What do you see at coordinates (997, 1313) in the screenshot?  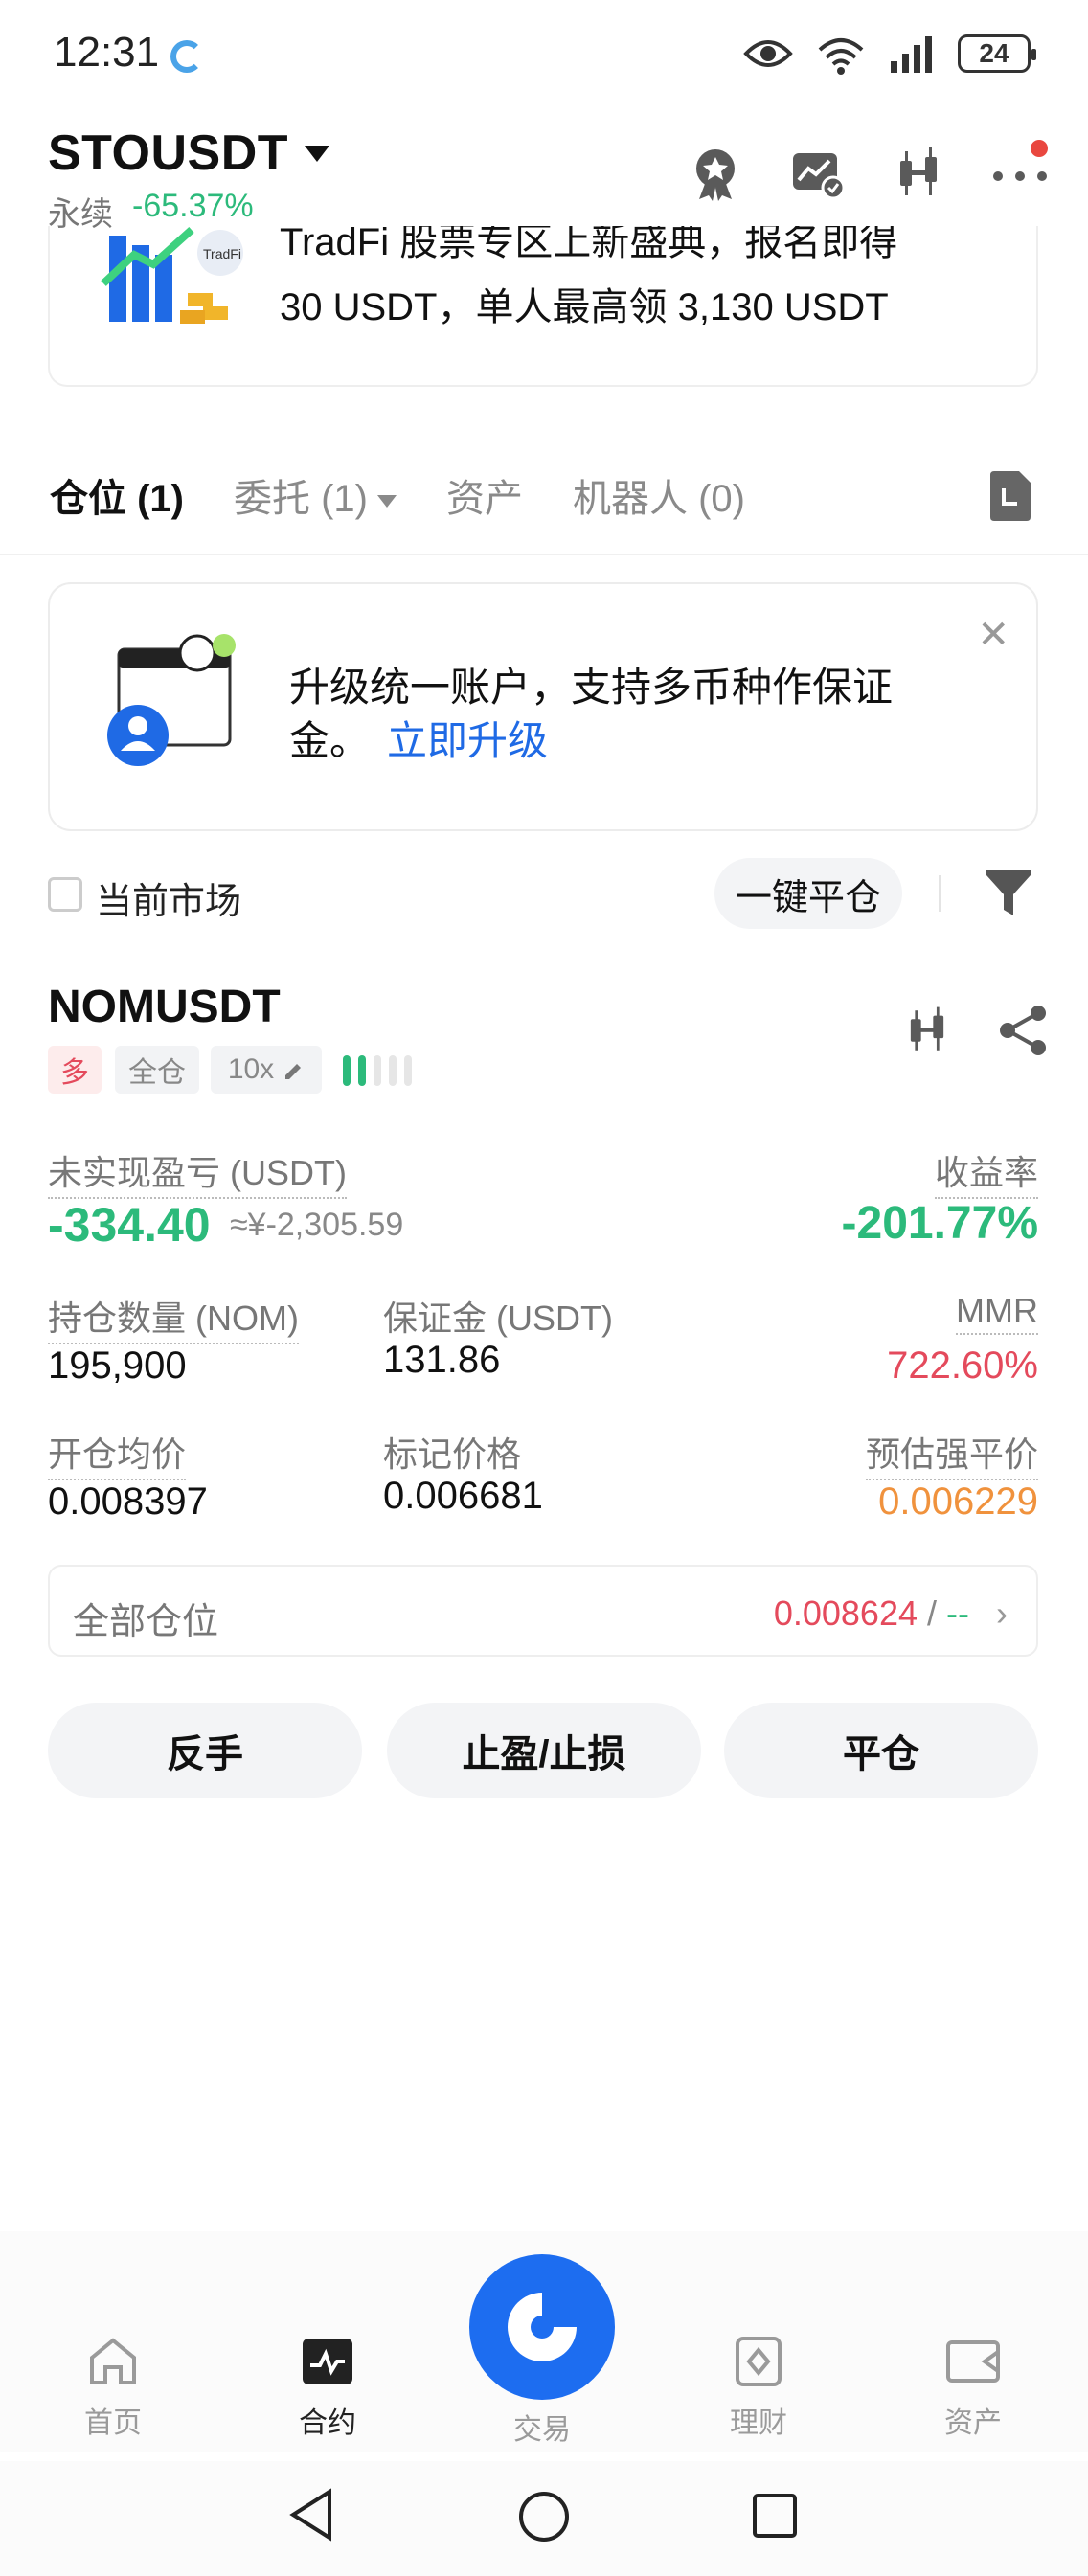 I see `mmr-label: MMR` at bounding box center [997, 1313].